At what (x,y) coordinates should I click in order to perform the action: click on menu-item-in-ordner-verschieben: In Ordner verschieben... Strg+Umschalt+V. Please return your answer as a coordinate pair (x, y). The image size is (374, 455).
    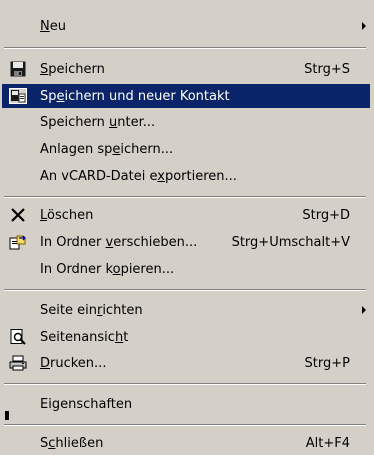
    Looking at the image, I should click on (186, 242).